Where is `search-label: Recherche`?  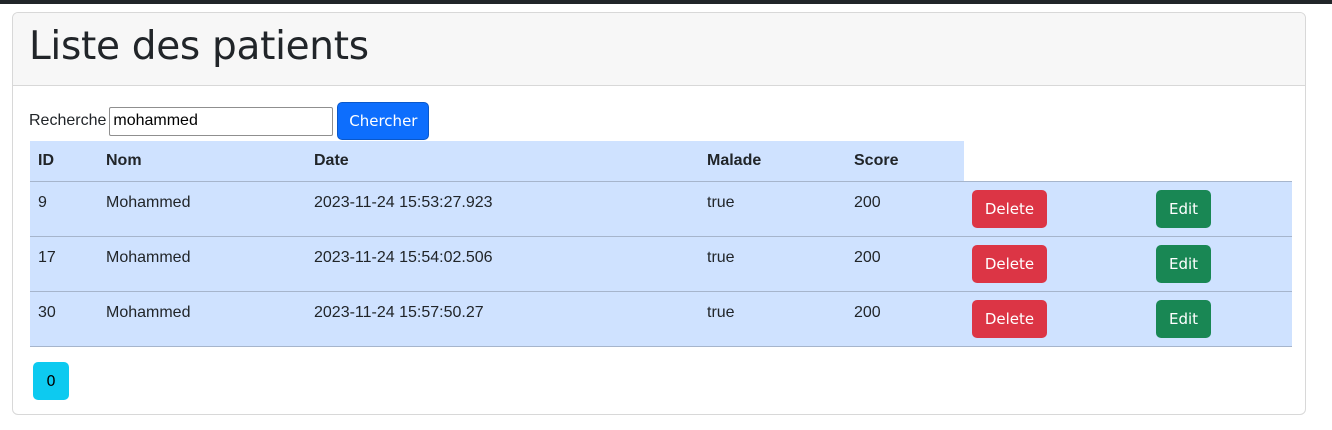 search-label: Recherche is located at coordinates (68, 120).